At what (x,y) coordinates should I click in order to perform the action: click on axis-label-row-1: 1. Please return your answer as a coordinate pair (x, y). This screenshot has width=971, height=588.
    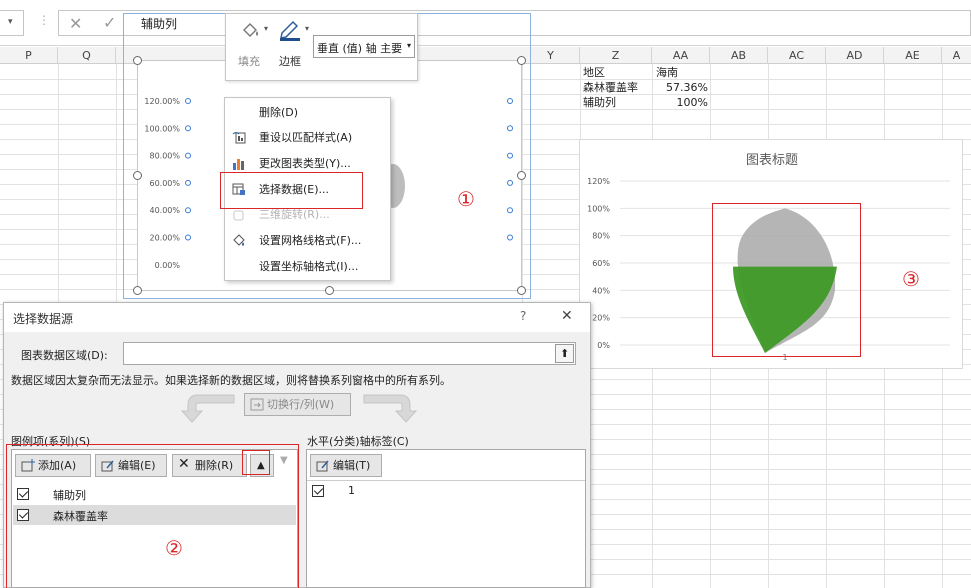
    Looking at the image, I should click on (446, 492).